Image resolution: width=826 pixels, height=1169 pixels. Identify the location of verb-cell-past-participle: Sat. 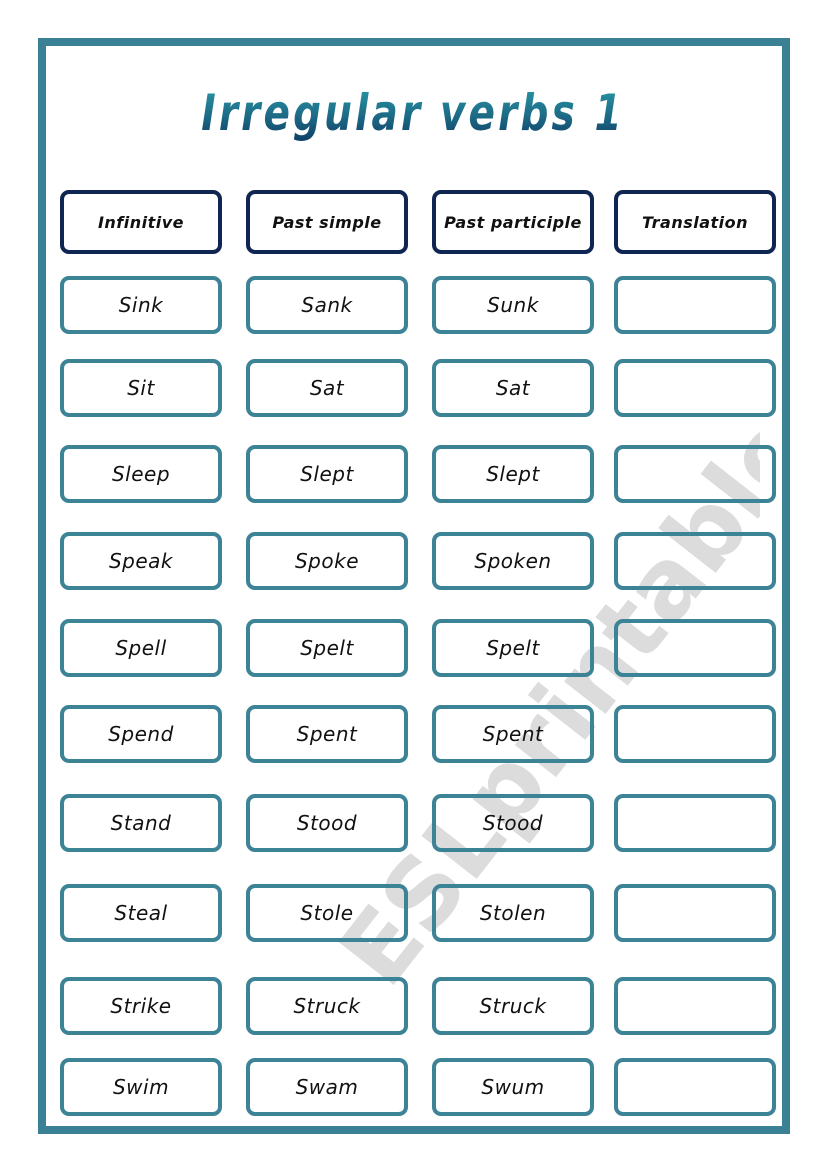
(513, 388).